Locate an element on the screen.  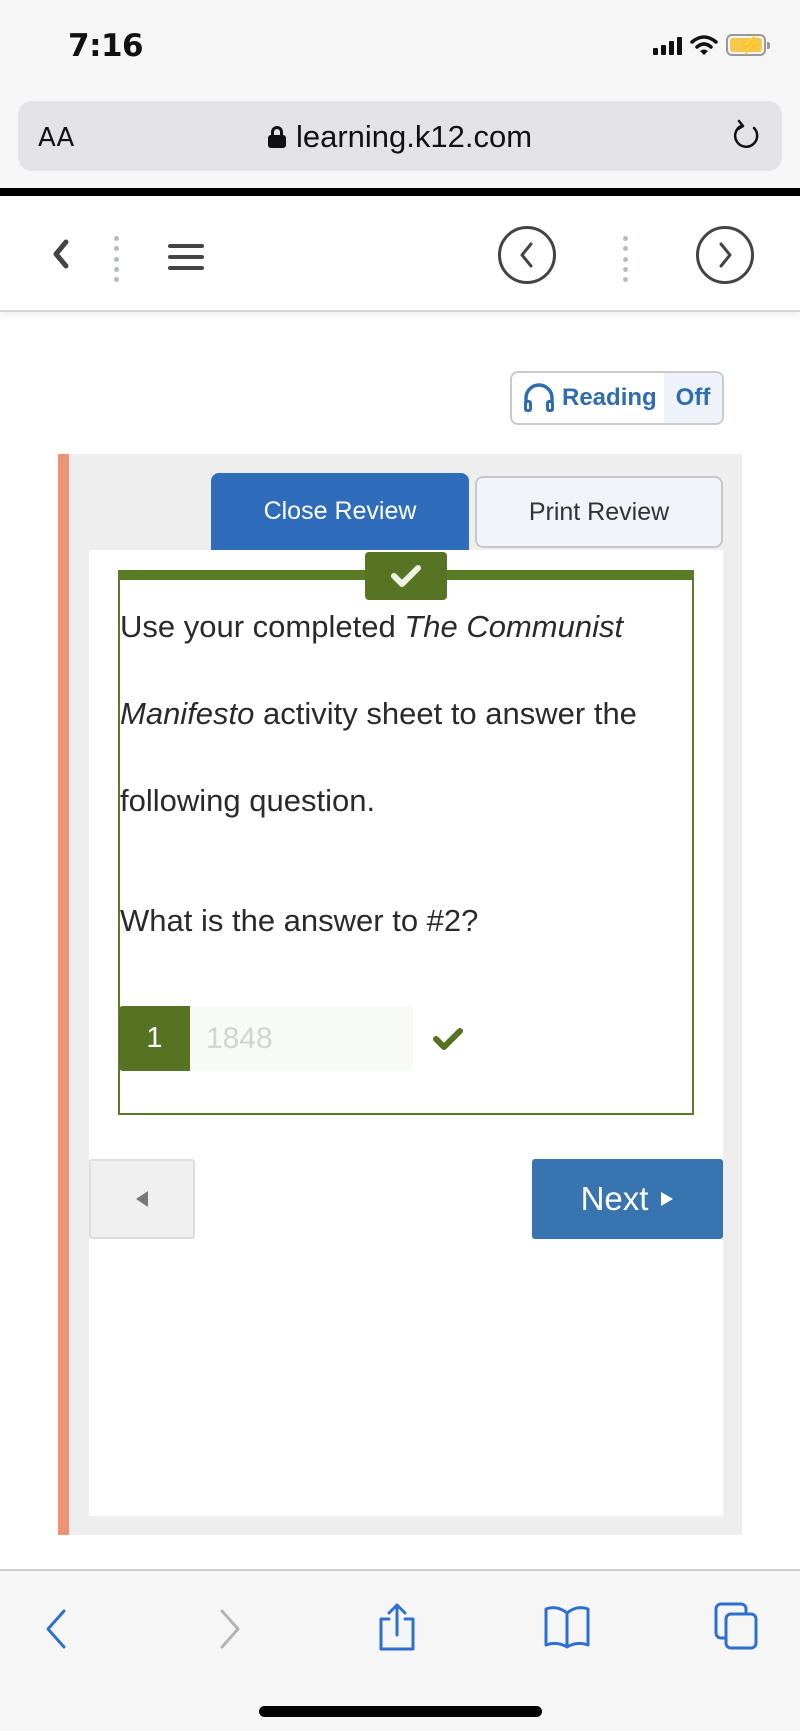
close-review-button: Close Review is located at coordinates (340, 511).